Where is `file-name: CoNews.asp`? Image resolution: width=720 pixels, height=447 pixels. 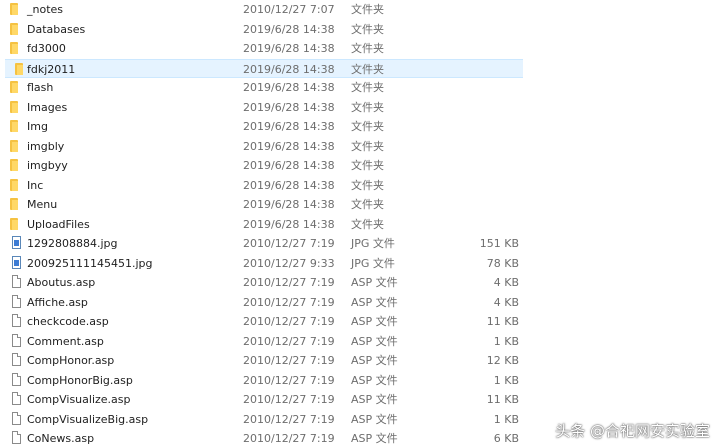 file-name: CoNews.asp is located at coordinates (61, 438).